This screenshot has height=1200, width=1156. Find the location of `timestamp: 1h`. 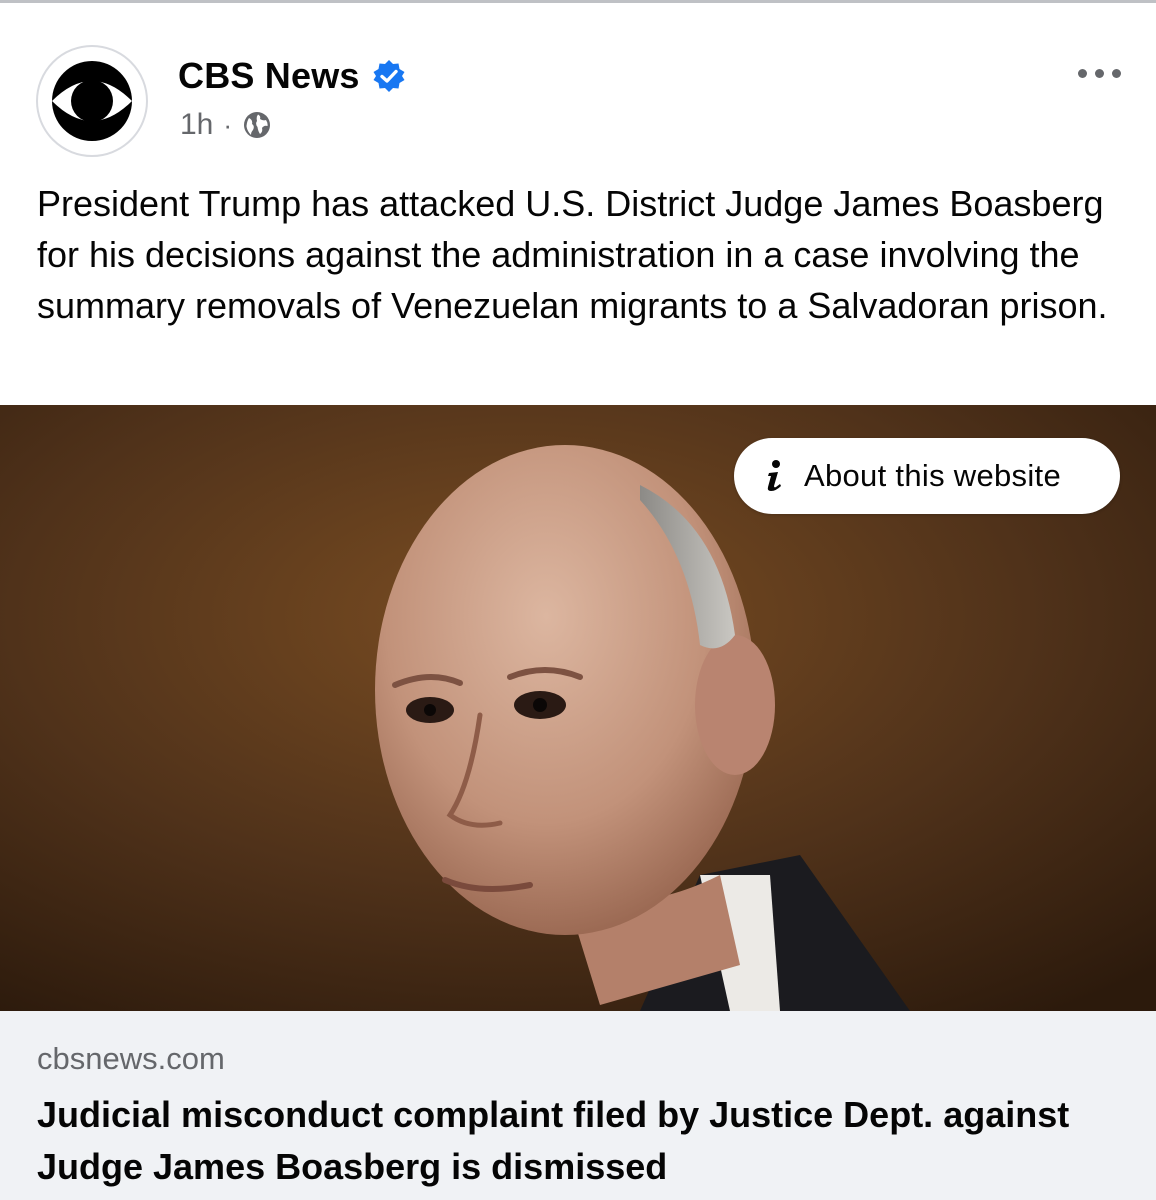

timestamp: 1h is located at coordinates (196, 125).